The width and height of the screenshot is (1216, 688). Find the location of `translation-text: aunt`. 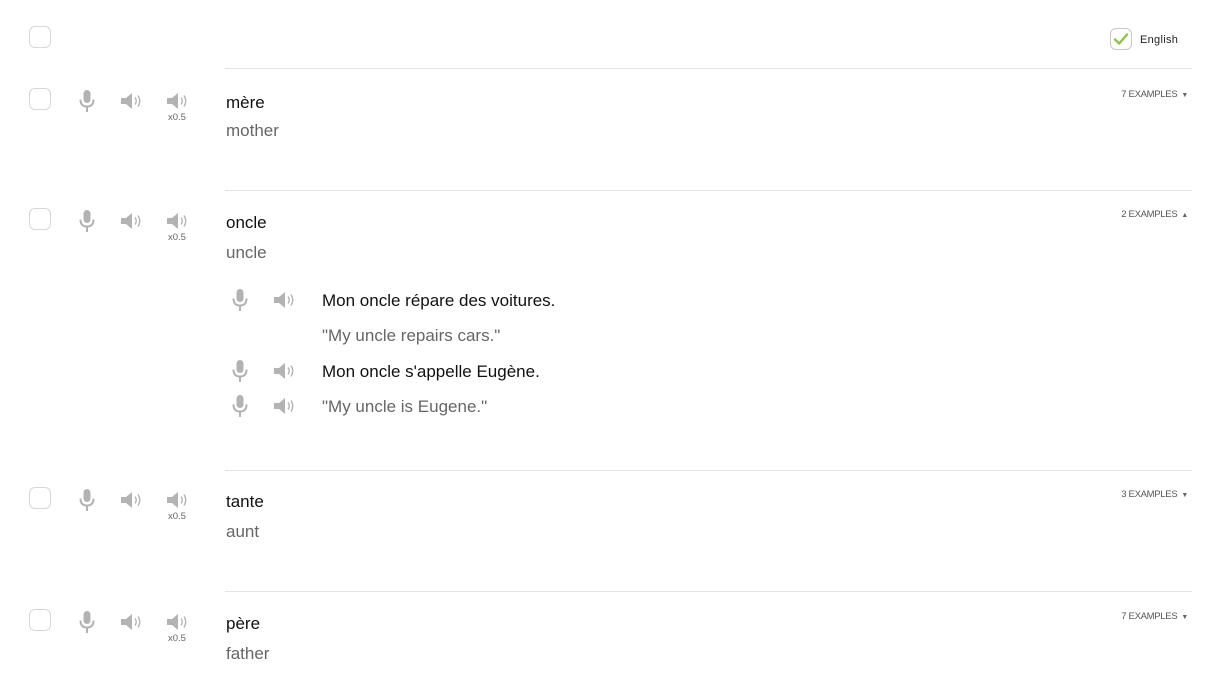

translation-text: aunt is located at coordinates (243, 531).